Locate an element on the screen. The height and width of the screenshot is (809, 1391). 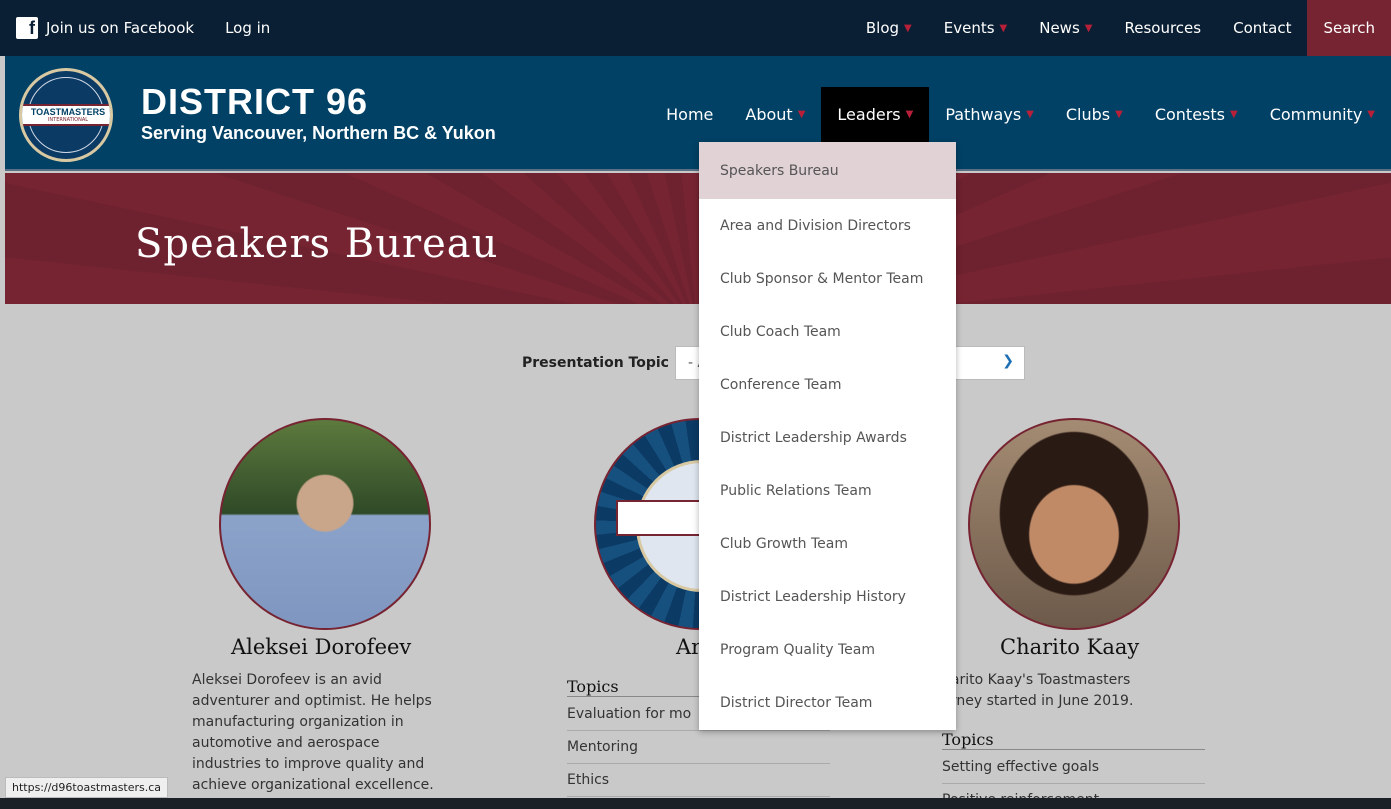
nav-home-label: Home is located at coordinates (690, 114).